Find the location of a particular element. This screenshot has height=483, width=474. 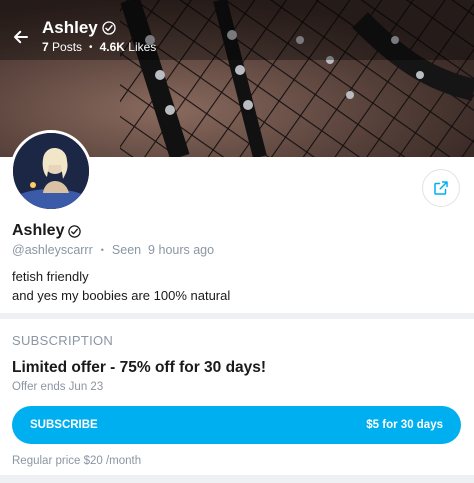

header-stats: 7 Posts • 4.6K Likes is located at coordinates (99, 47).